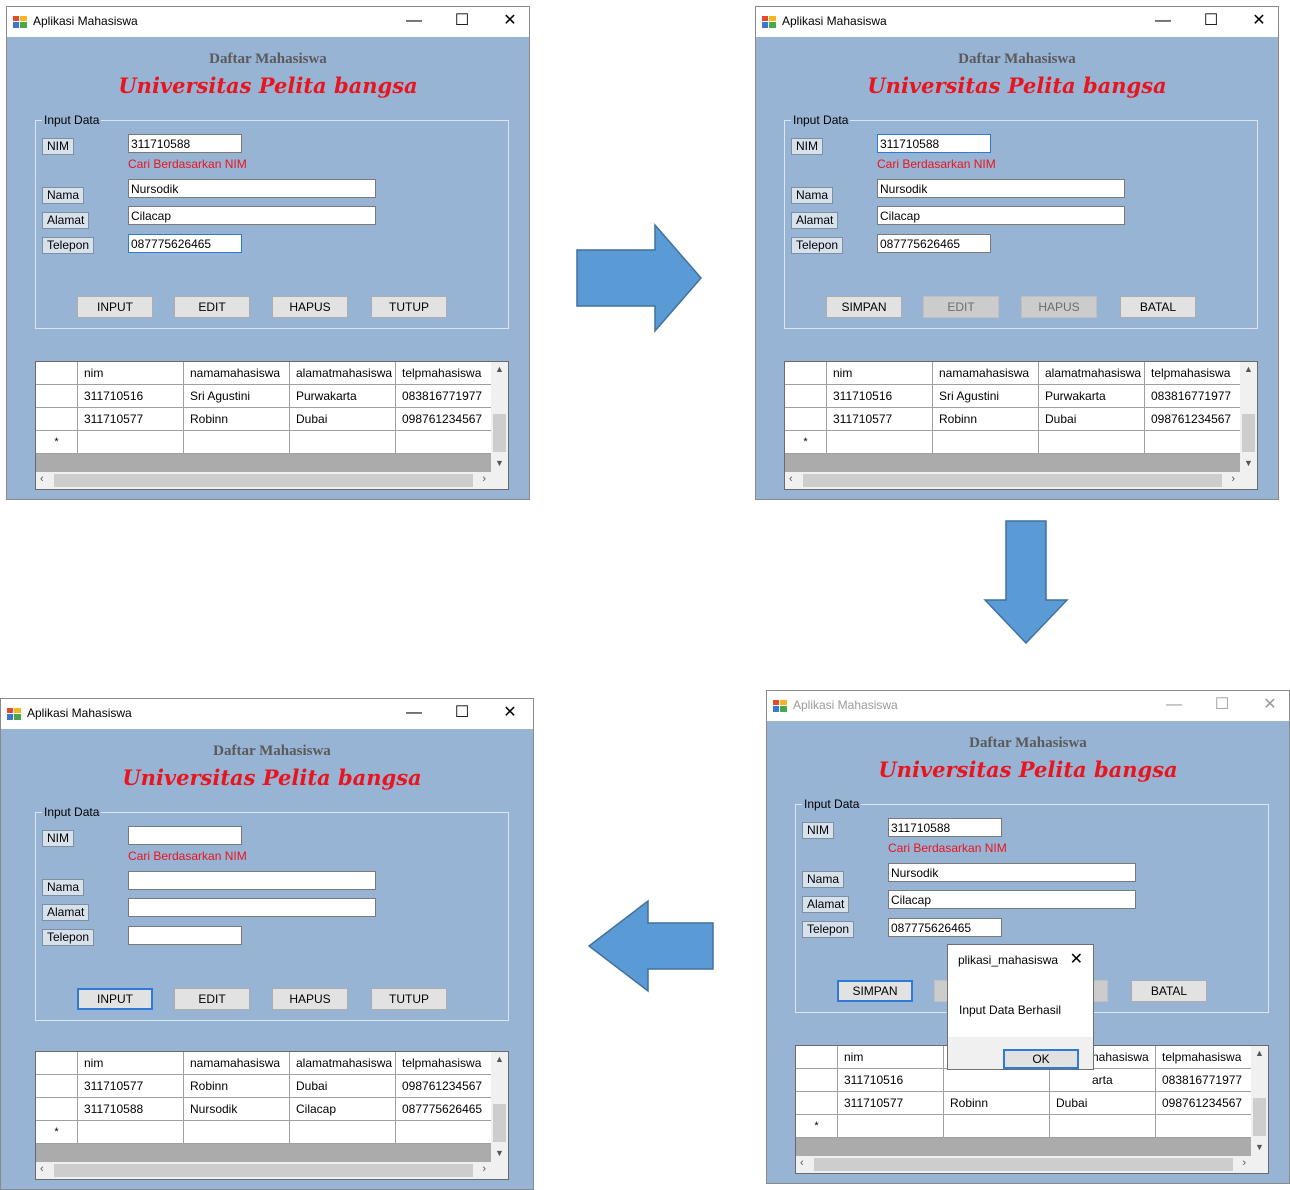 Image resolution: width=1290 pixels, height=1190 pixels. What do you see at coordinates (343, 1109) in the screenshot?
I see `table-cell: Cilacap` at bounding box center [343, 1109].